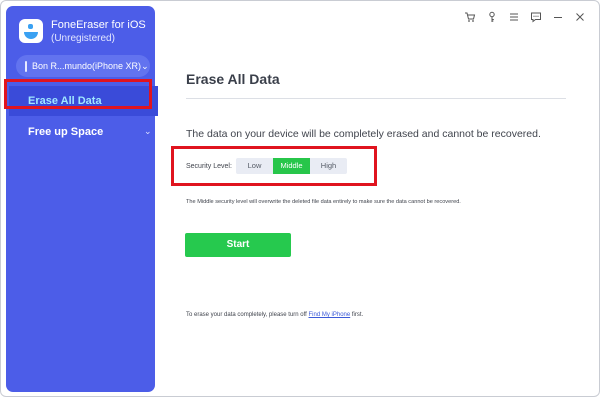 This screenshot has width=600, height=397. What do you see at coordinates (83, 38) in the screenshot?
I see `registration-status: (Unregistered)` at bounding box center [83, 38].